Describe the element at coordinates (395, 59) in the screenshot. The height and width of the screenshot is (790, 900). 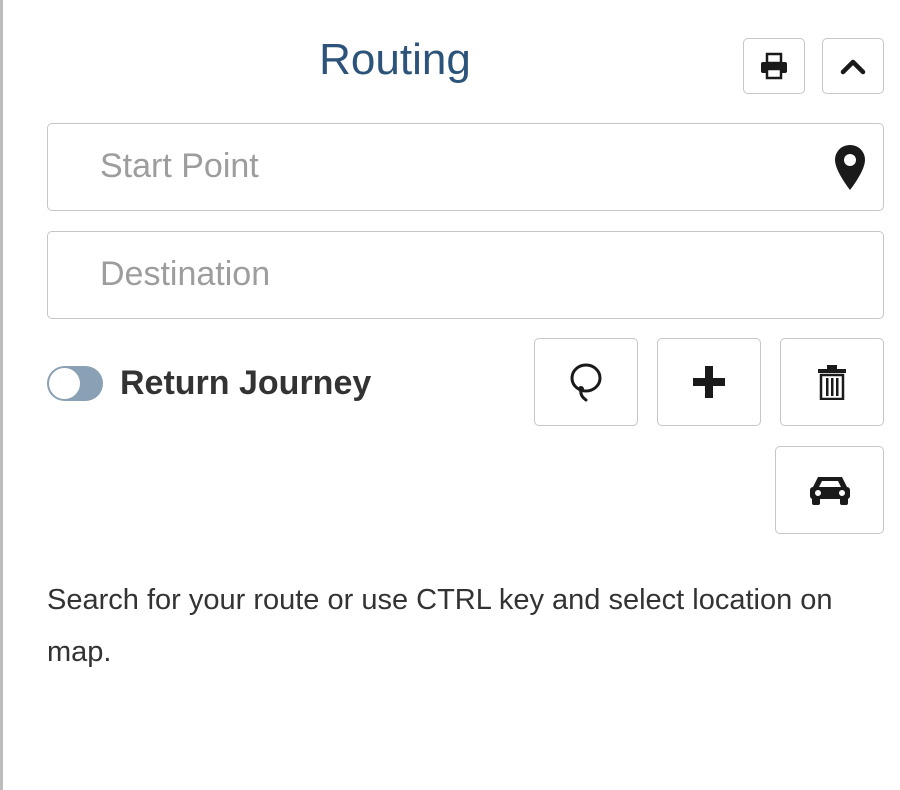
I see `panel-title: Routing` at that location.